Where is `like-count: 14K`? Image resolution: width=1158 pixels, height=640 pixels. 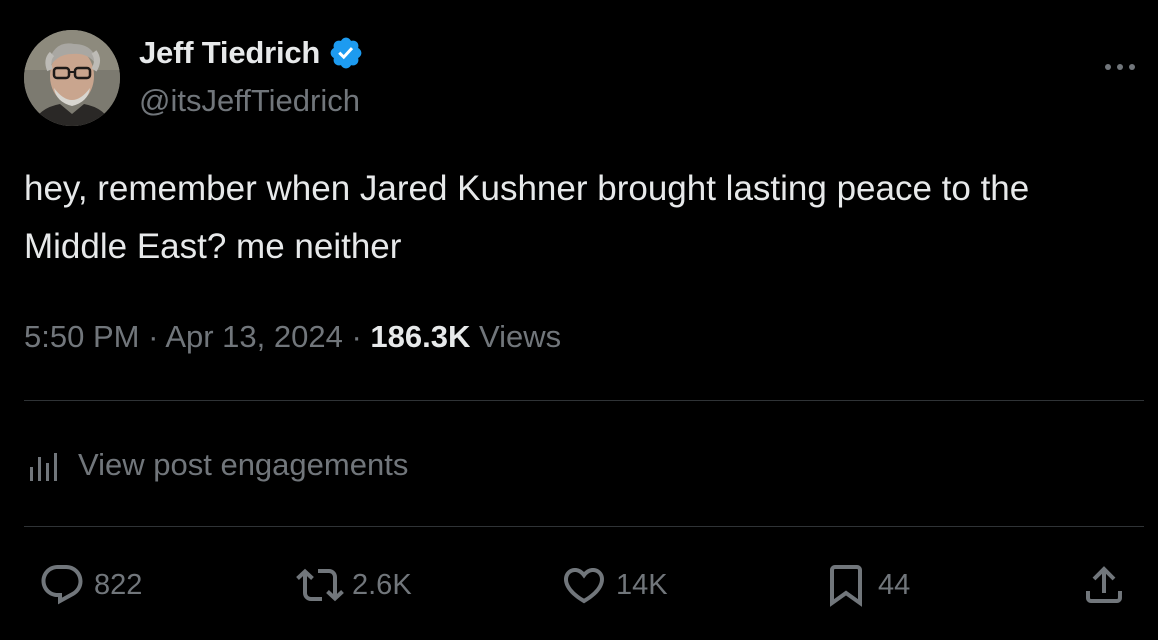
like-count: 14K is located at coordinates (642, 584).